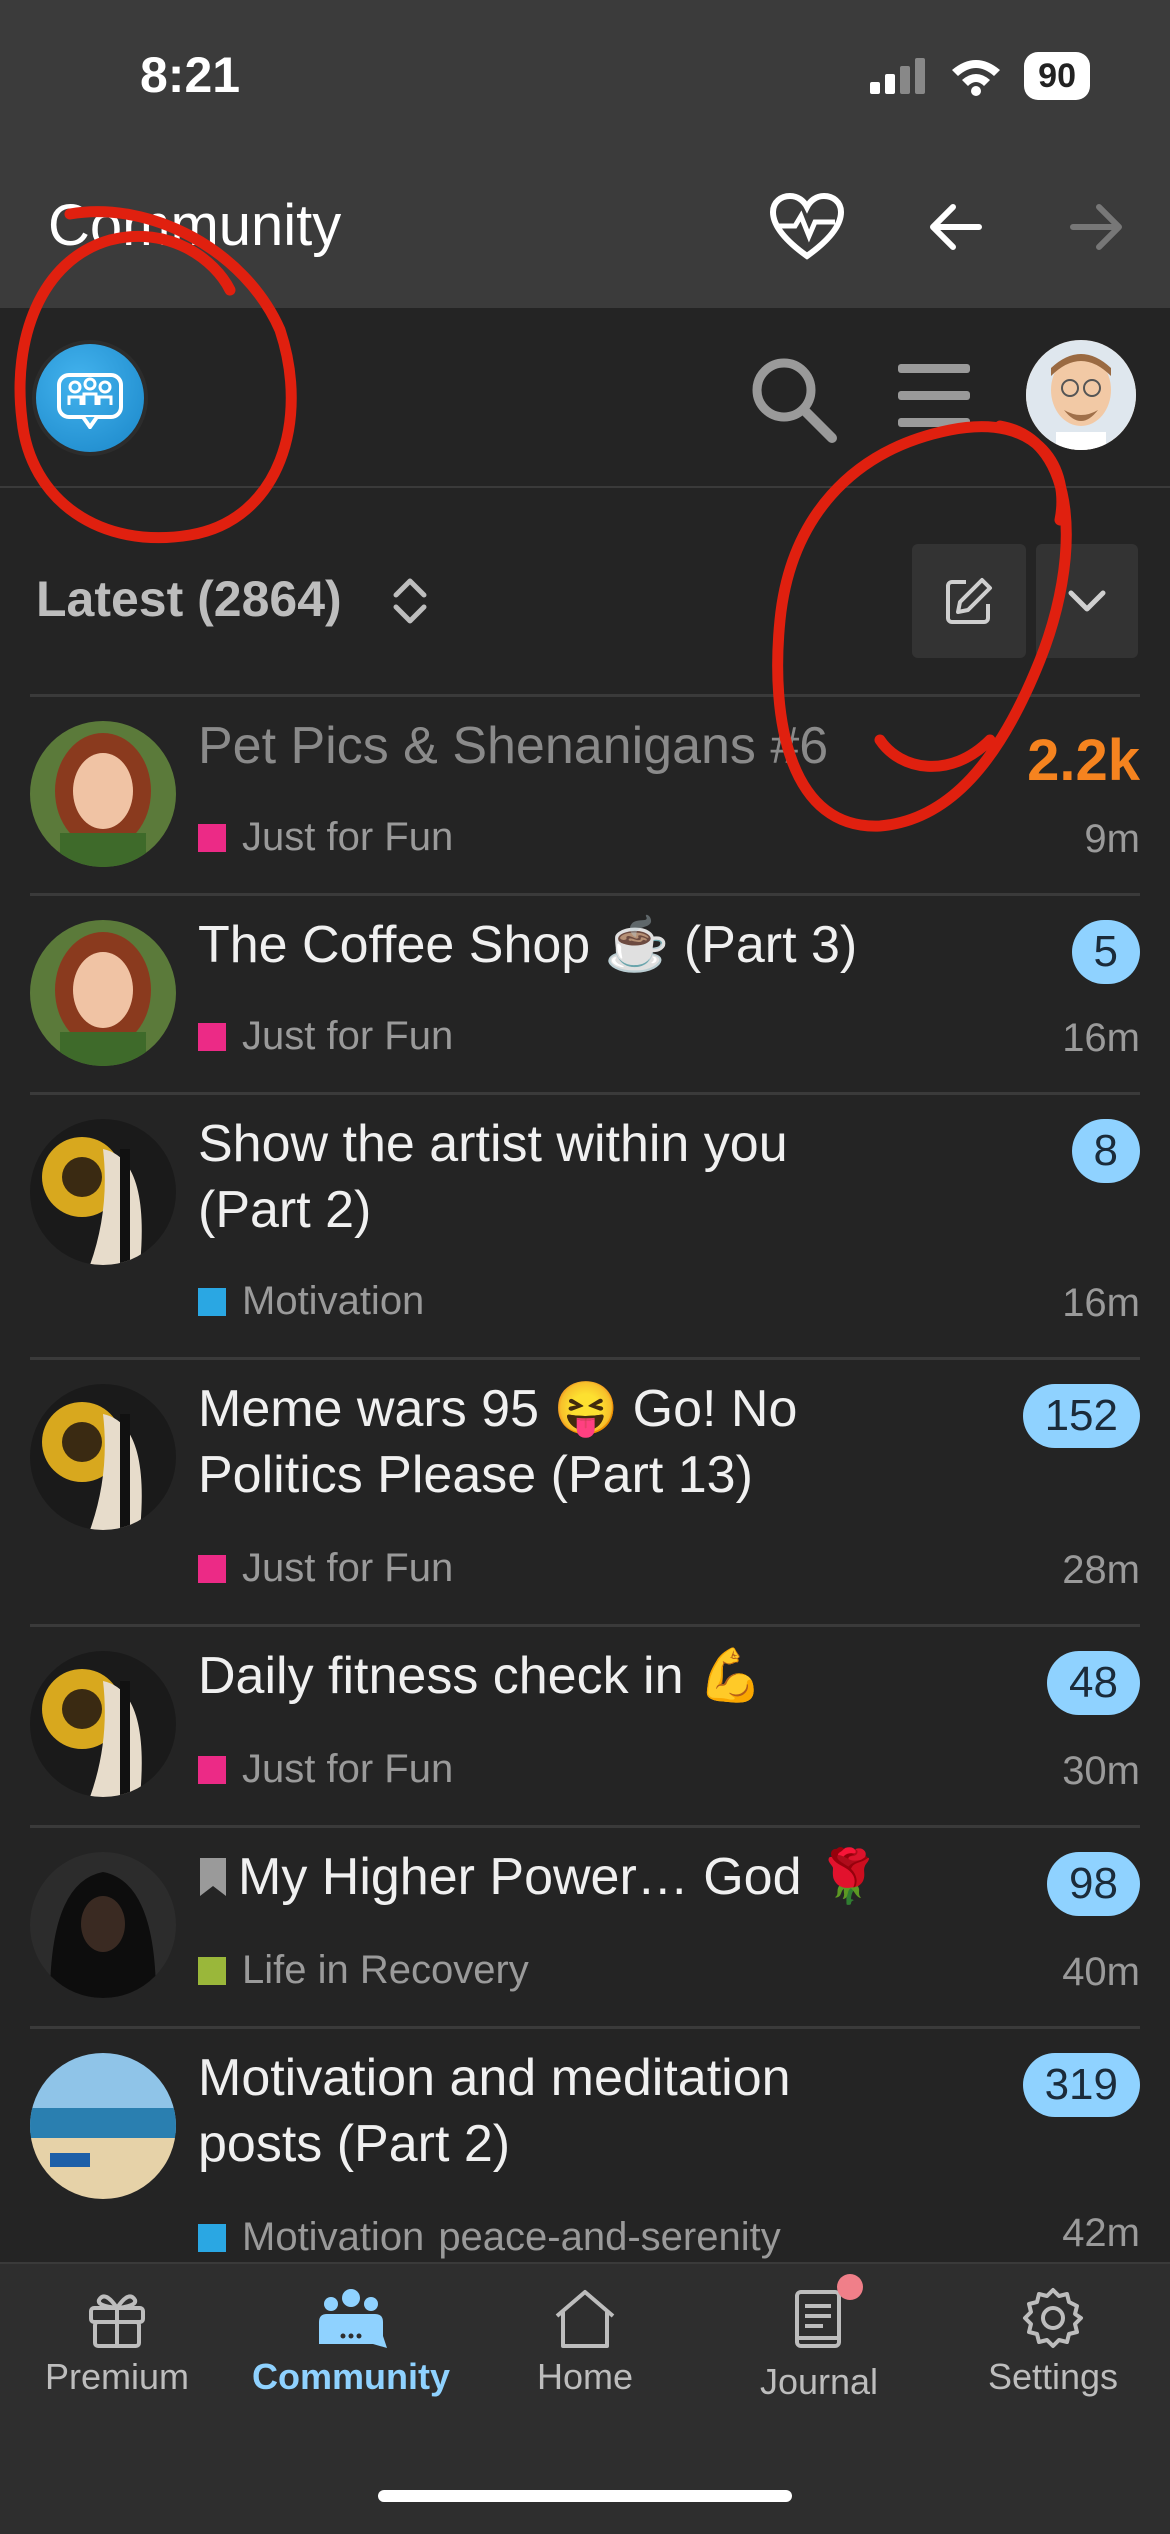  What do you see at coordinates (1101, 2233) in the screenshot?
I see `topic-age: 42m` at bounding box center [1101, 2233].